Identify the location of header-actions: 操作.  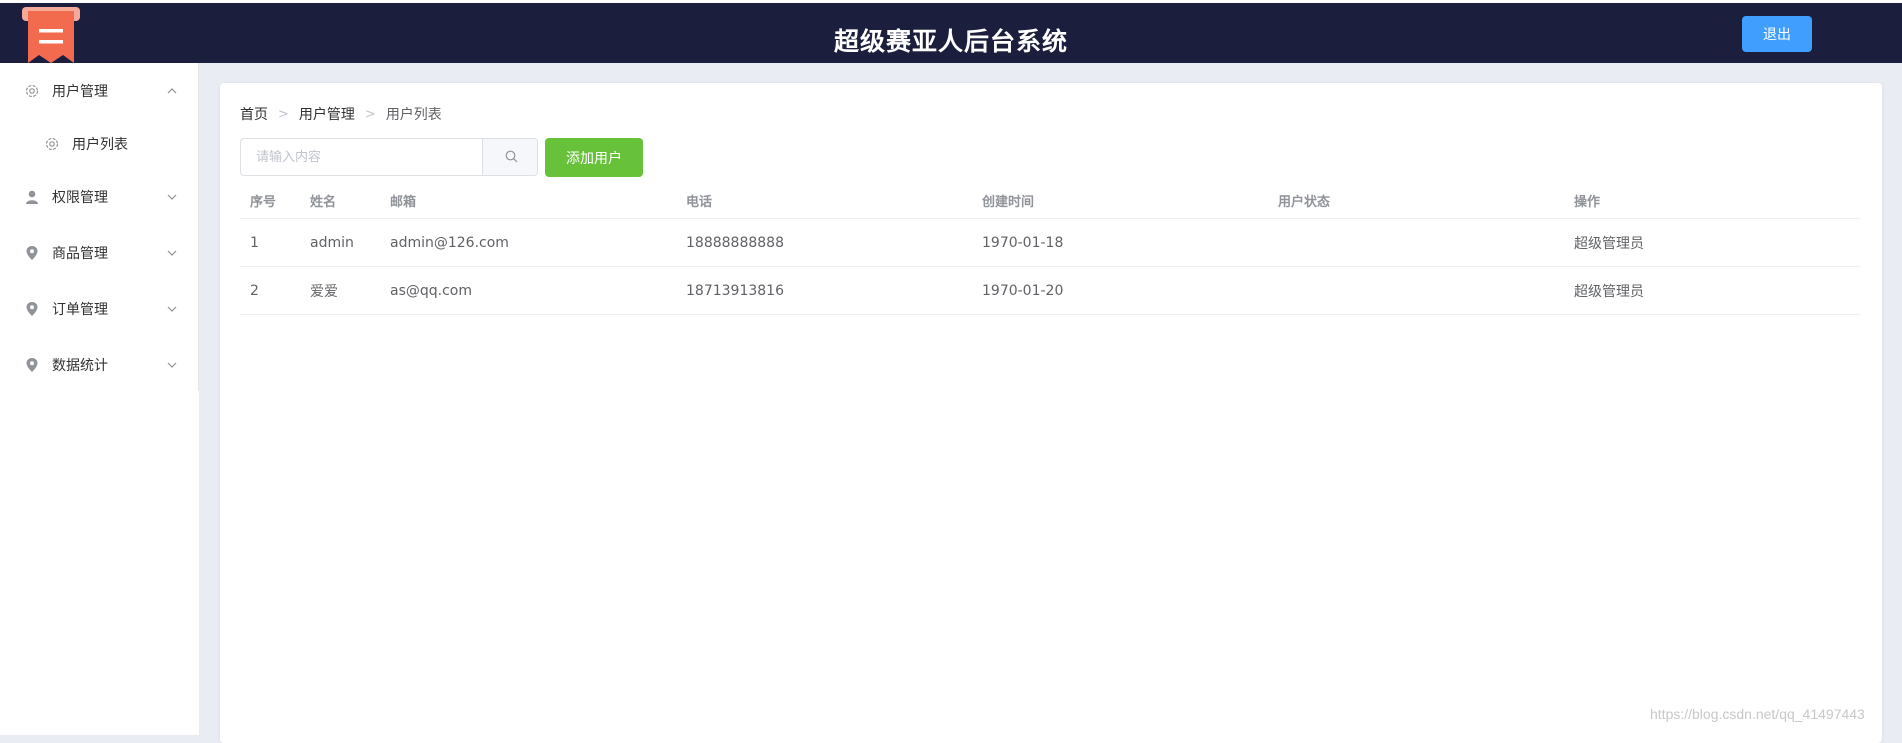
(1587, 202).